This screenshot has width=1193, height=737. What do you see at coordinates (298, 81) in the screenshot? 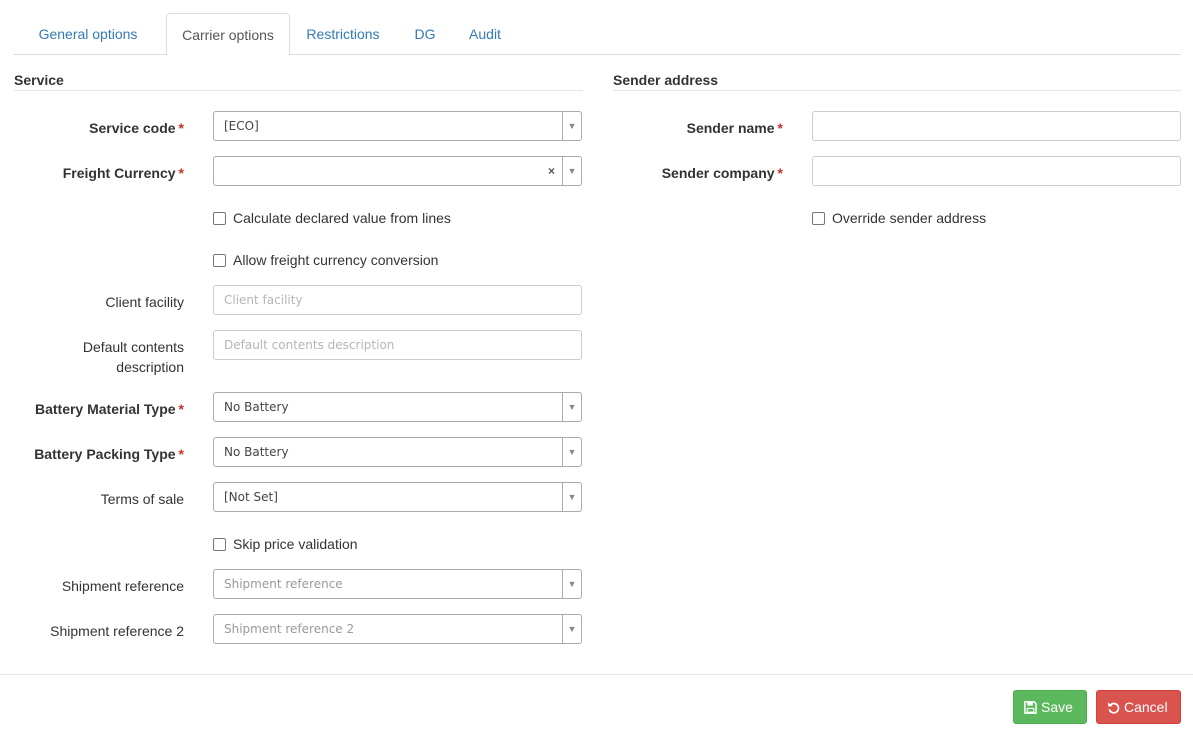
I see `service-section-title: Service` at bounding box center [298, 81].